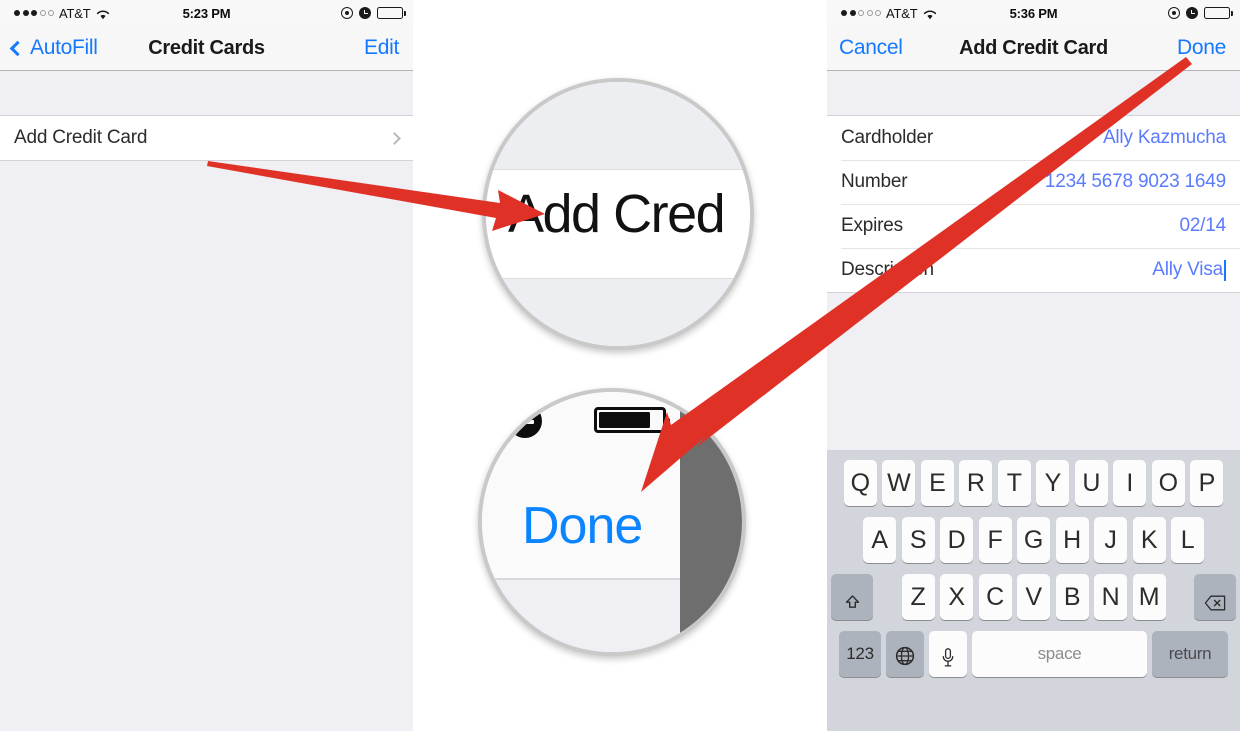 This screenshot has height=731, width=1240. I want to click on chevron-right-icon, so click(394, 138).